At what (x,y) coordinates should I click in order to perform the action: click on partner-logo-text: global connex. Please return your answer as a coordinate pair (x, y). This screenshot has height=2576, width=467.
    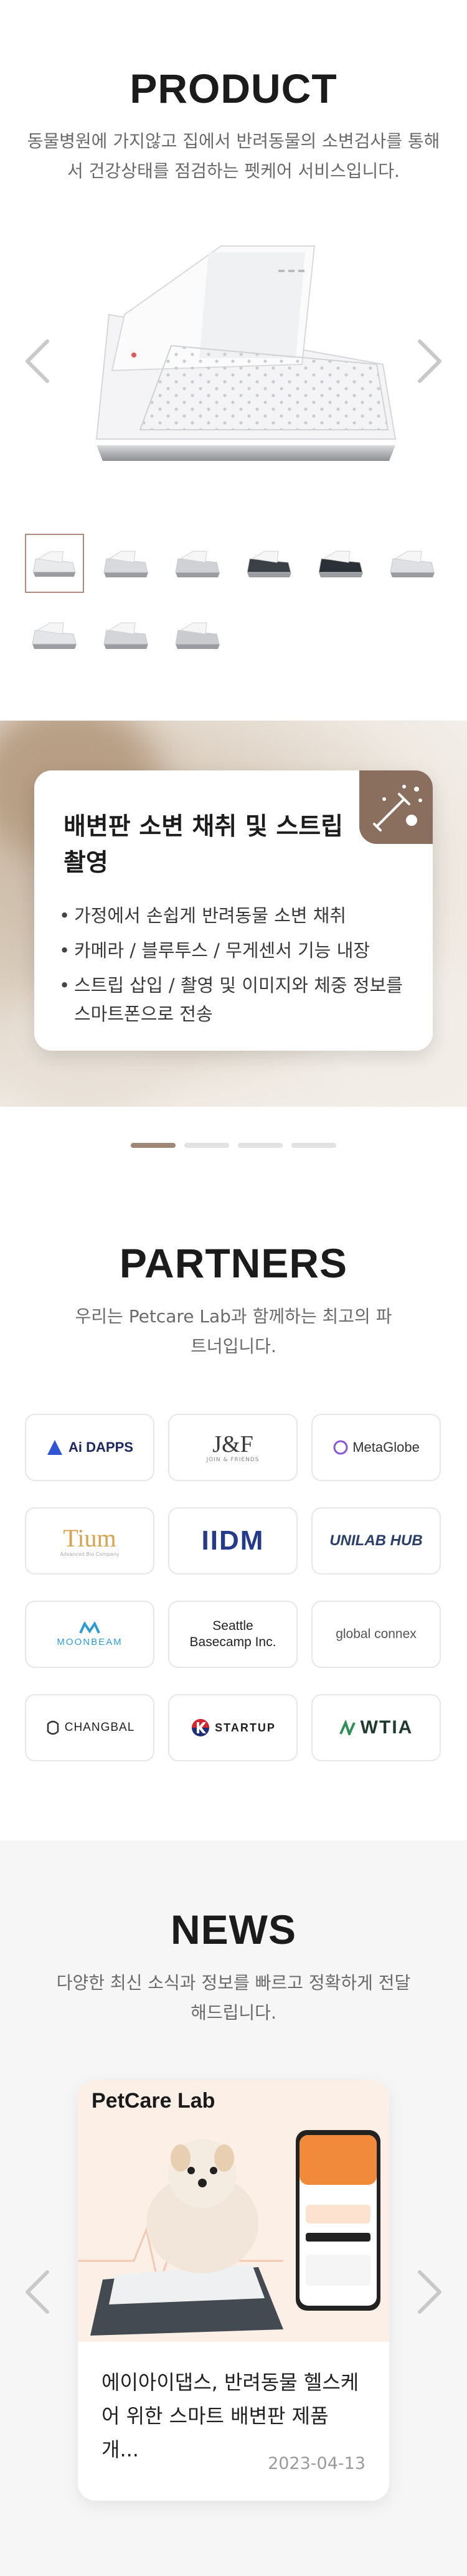
    Looking at the image, I should click on (376, 1634).